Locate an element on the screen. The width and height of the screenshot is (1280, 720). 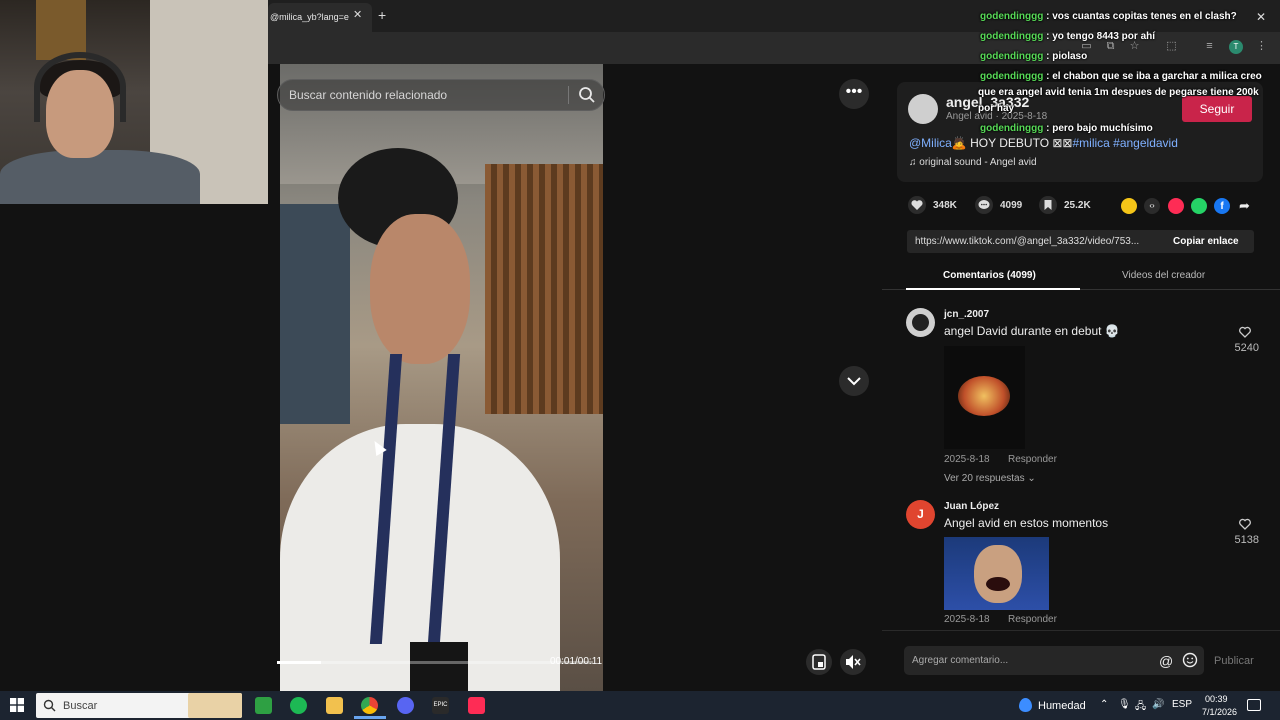
humidity-icon is located at coordinates (1025, 705).